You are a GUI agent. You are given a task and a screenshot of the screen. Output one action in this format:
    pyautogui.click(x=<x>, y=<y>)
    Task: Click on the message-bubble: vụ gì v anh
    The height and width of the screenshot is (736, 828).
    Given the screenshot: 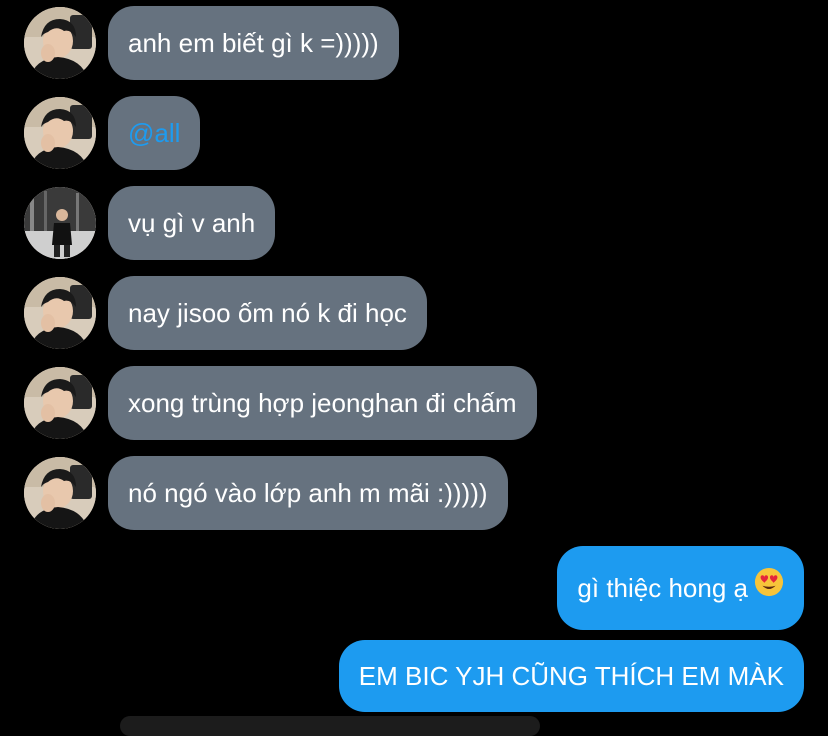 What is the action you would take?
    pyautogui.click(x=192, y=223)
    